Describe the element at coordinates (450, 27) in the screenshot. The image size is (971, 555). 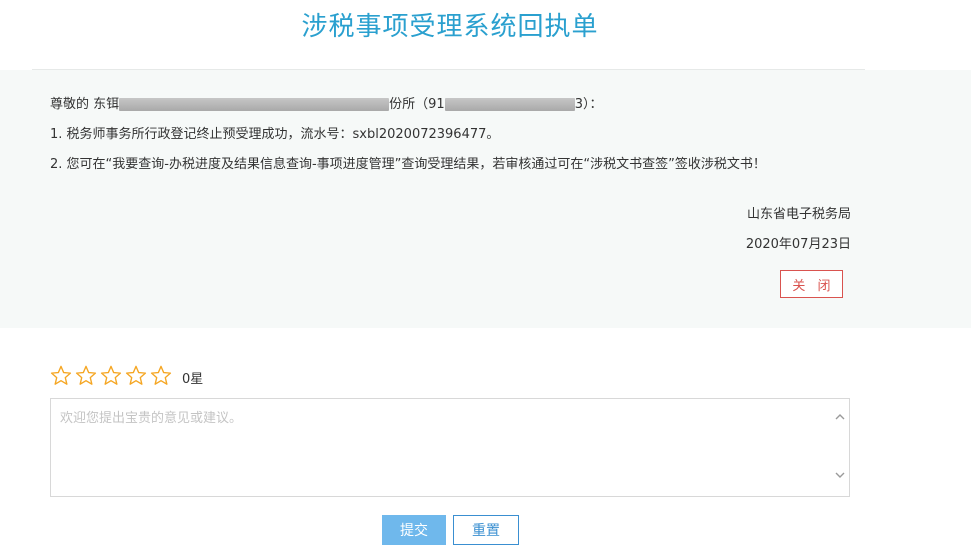
I see `page-title: 涉税事项受理系统回执单` at that location.